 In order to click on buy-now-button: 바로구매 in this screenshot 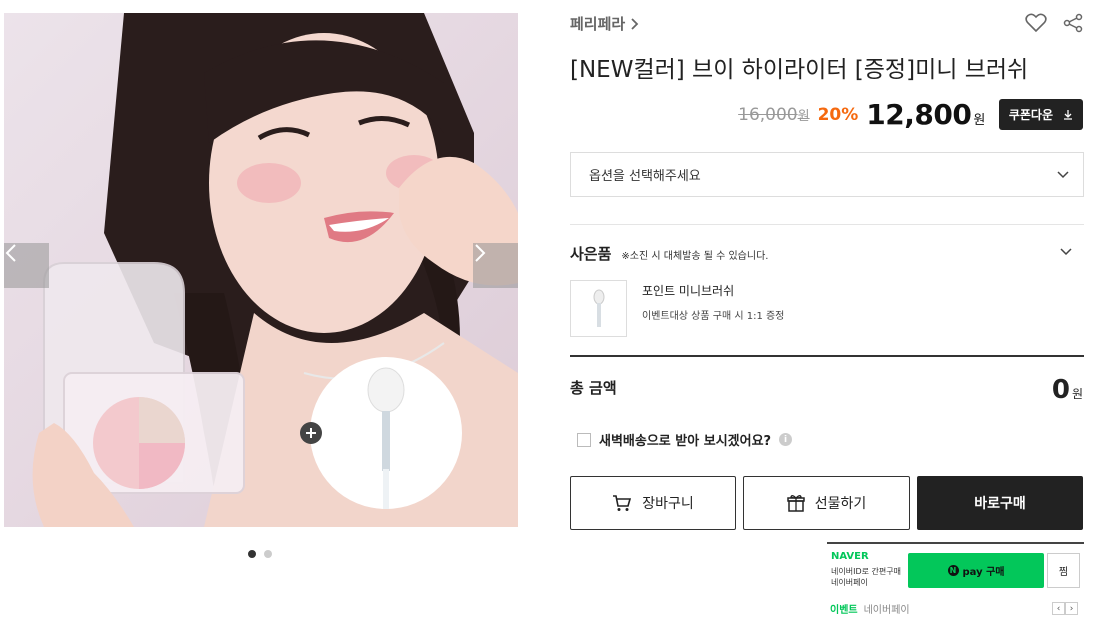, I will do `click(1000, 503)`.